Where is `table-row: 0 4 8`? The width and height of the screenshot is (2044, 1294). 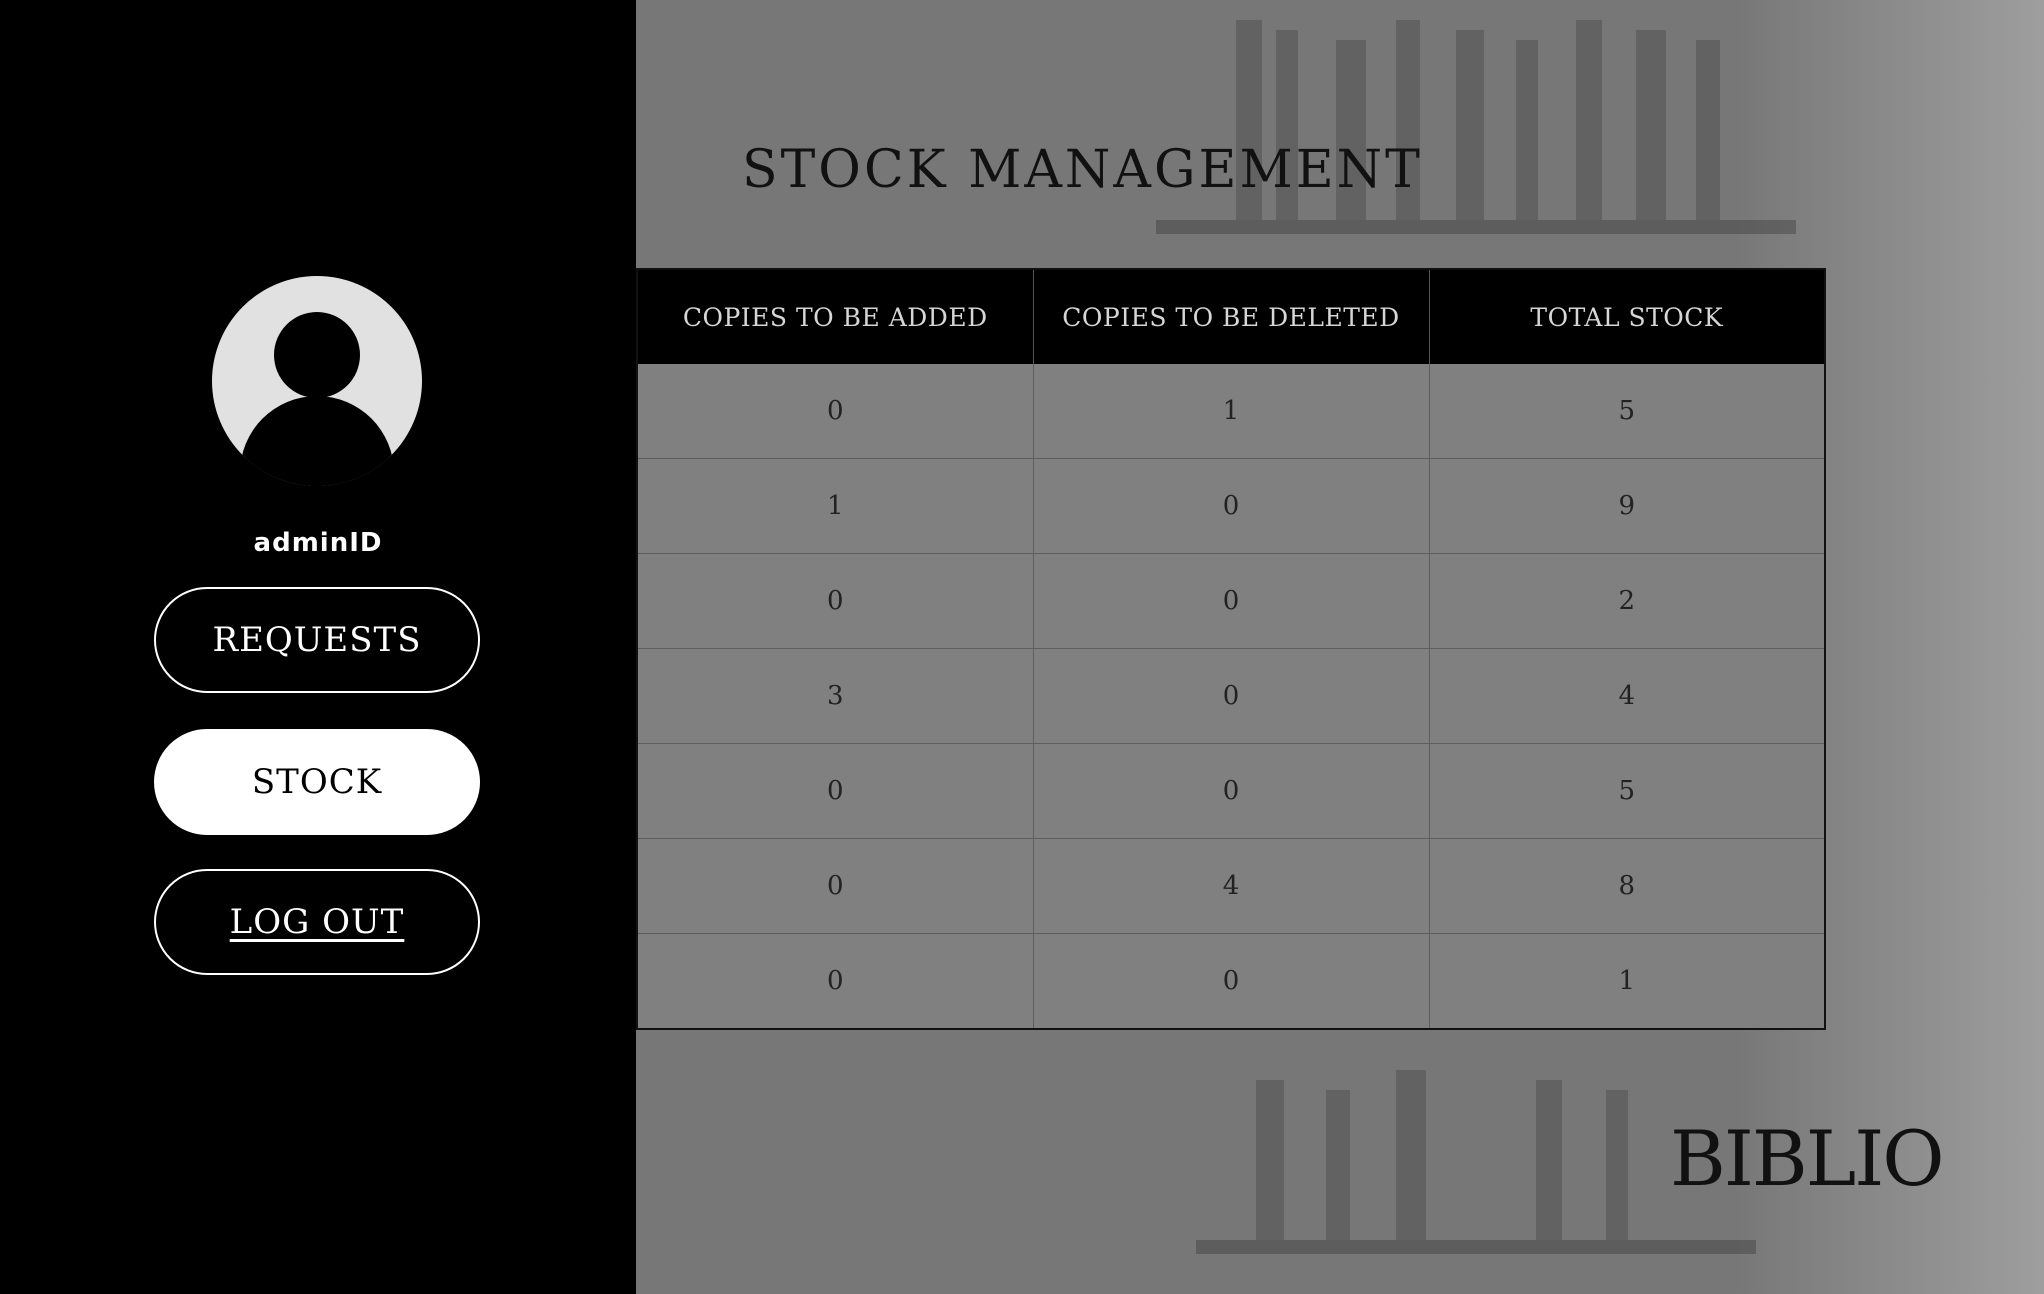
table-row: 0 4 8 is located at coordinates (1231, 886).